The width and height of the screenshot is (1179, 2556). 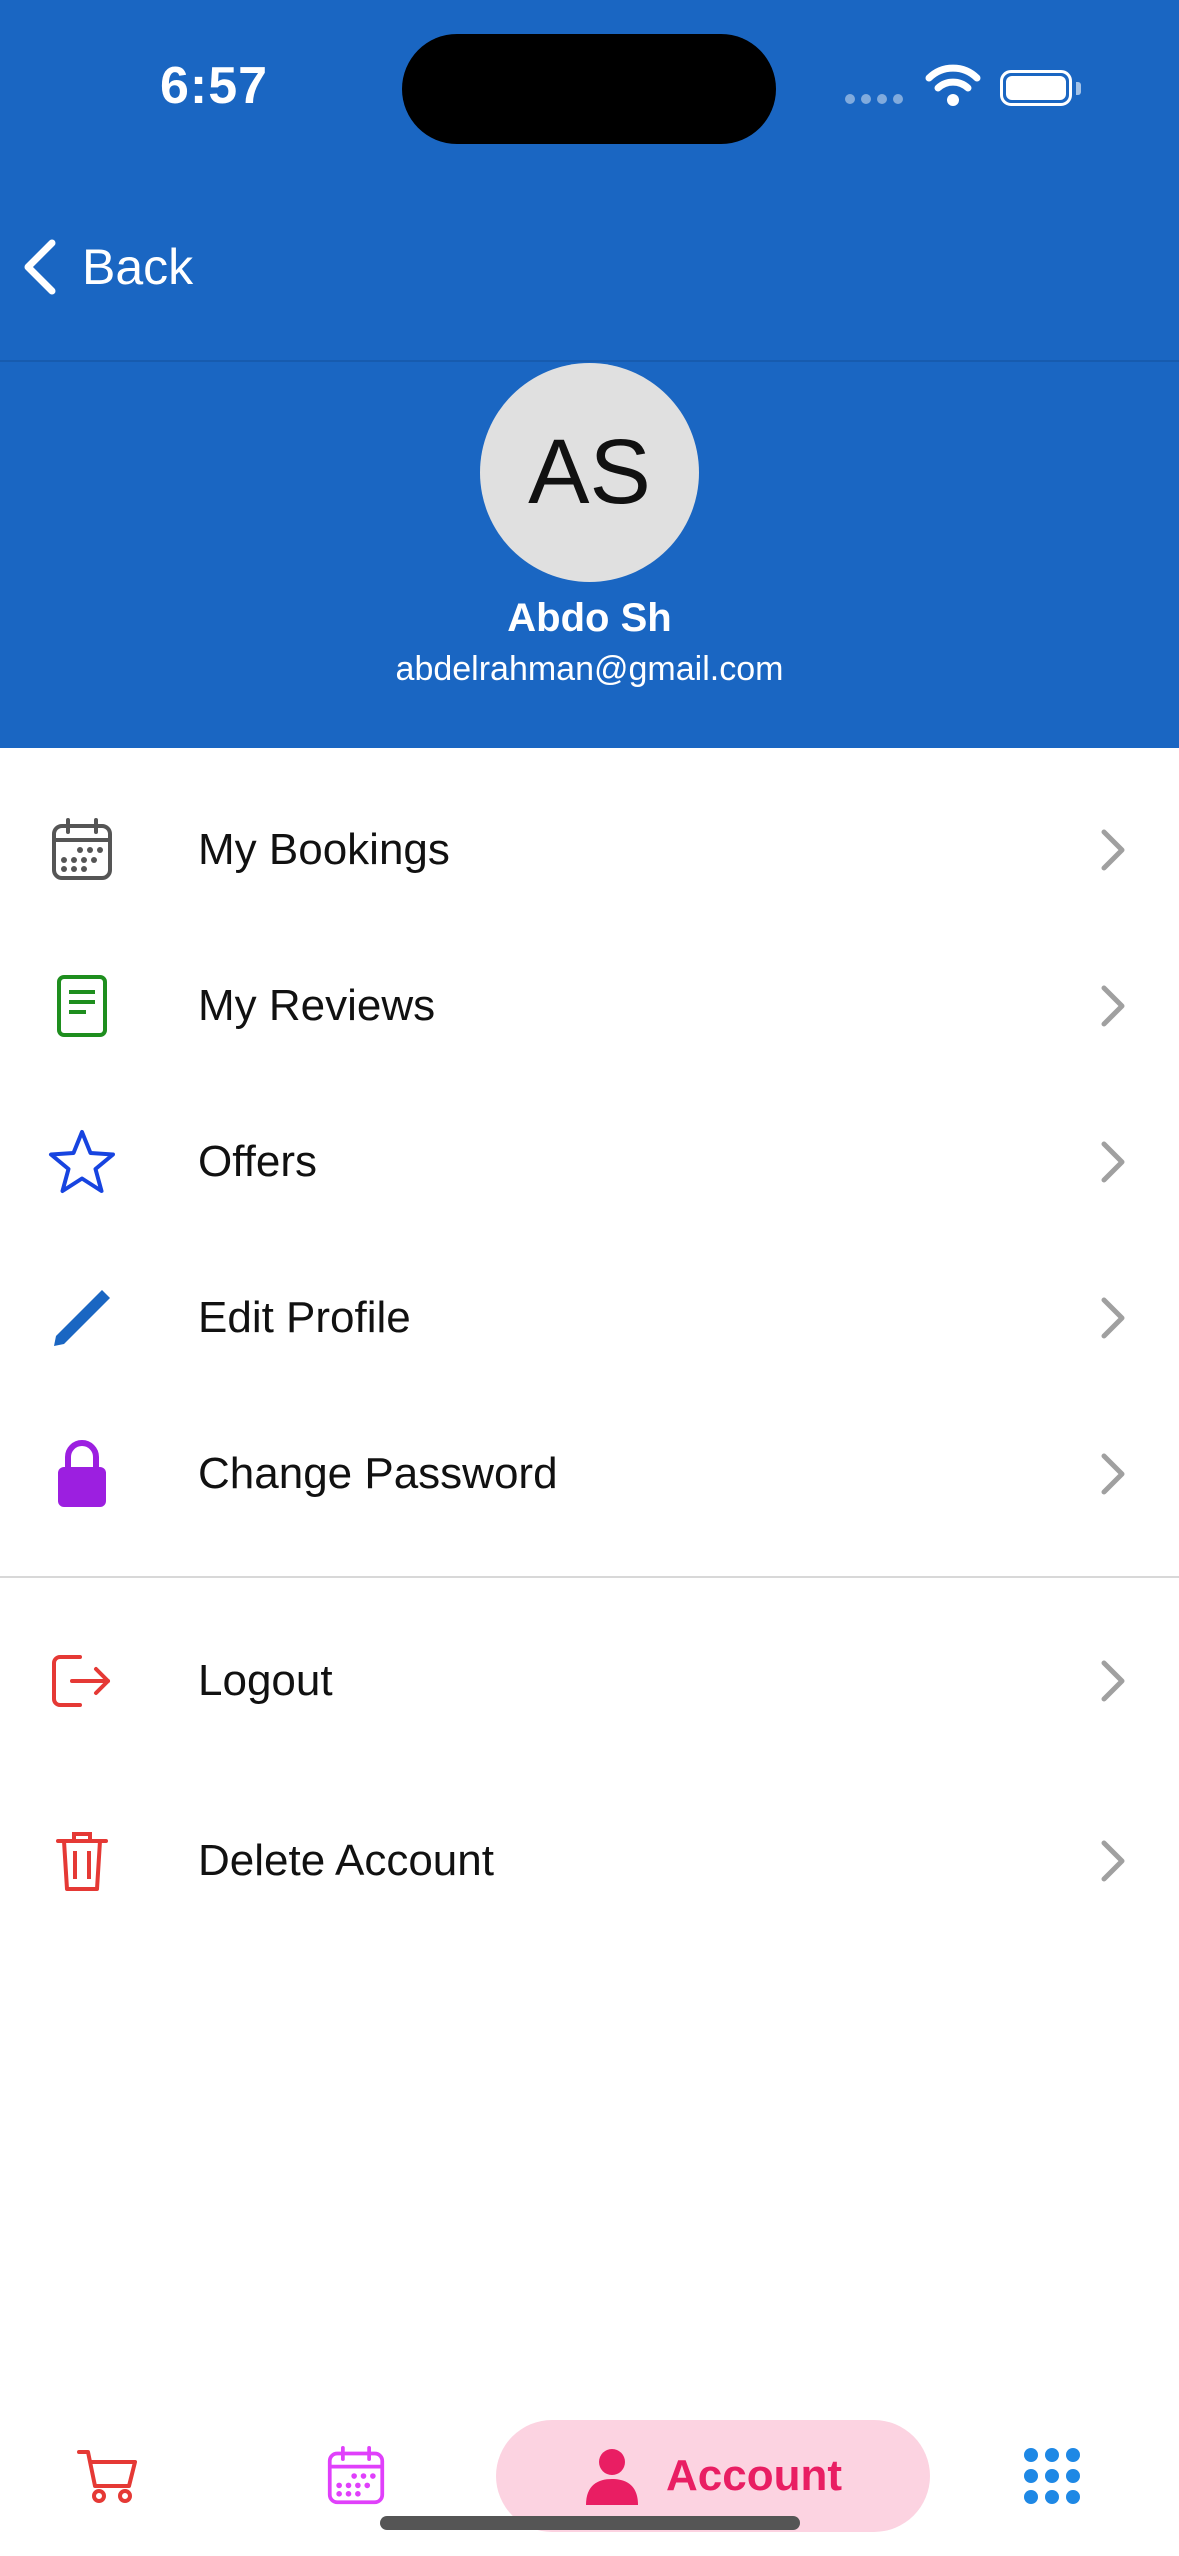 I want to click on menu-item-my-bookings: My Bookings, so click(x=589, y=850).